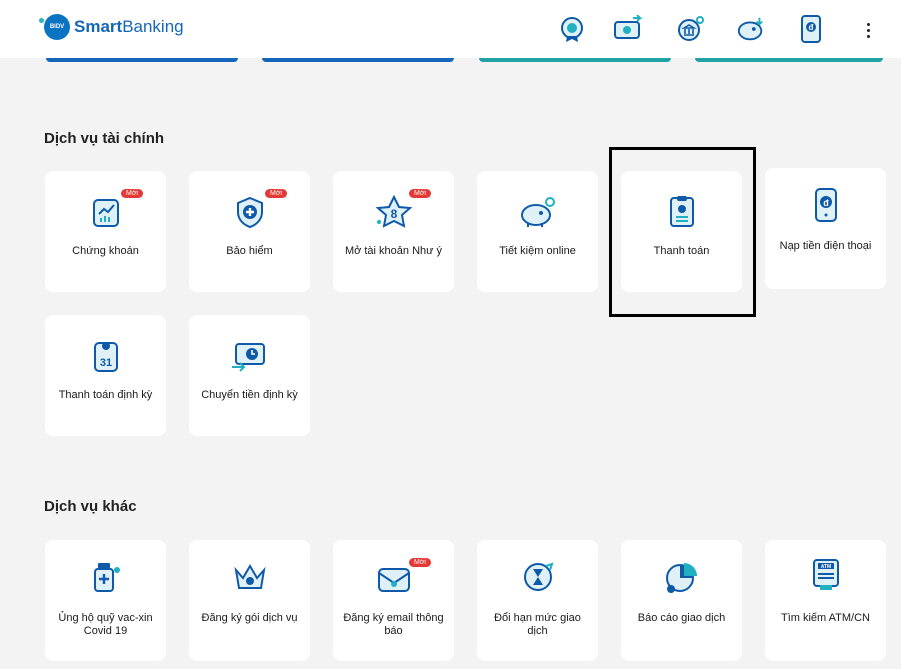 The width and height of the screenshot is (901, 669). Describe the element at coordinates (537, 600) in the screenshot. I see `tile-change-limit: Đổi hạn mức giao dịch` at that location.